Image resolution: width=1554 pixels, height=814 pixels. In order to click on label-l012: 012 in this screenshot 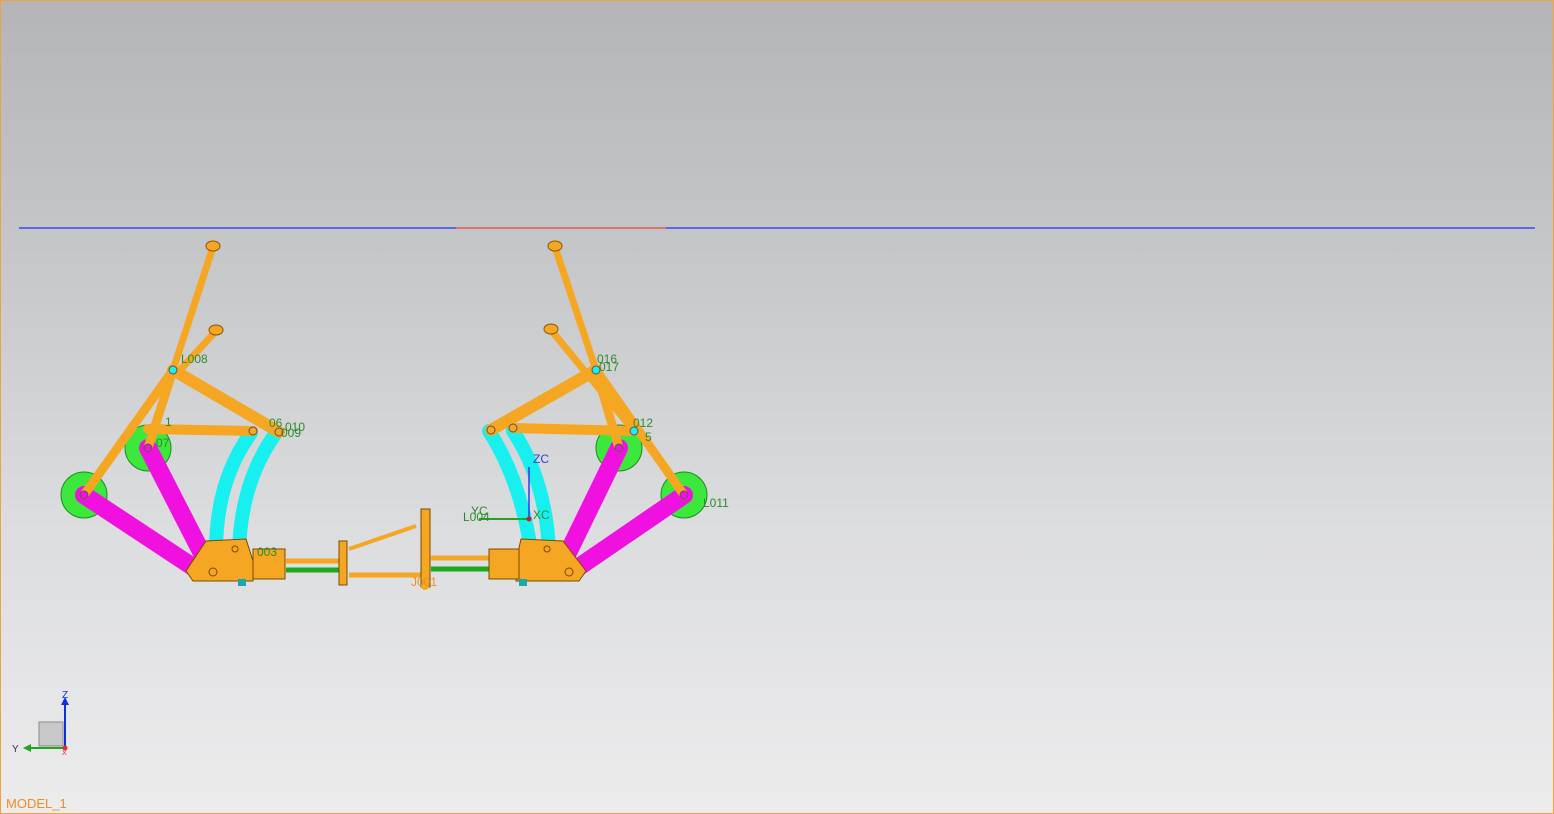, I will do `click(643, 423)`.